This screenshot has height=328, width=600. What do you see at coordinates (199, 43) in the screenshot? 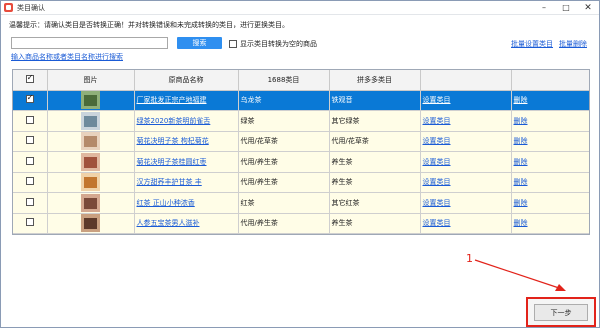
I see `search-button: 搜索` at bounding box center [199, 43].